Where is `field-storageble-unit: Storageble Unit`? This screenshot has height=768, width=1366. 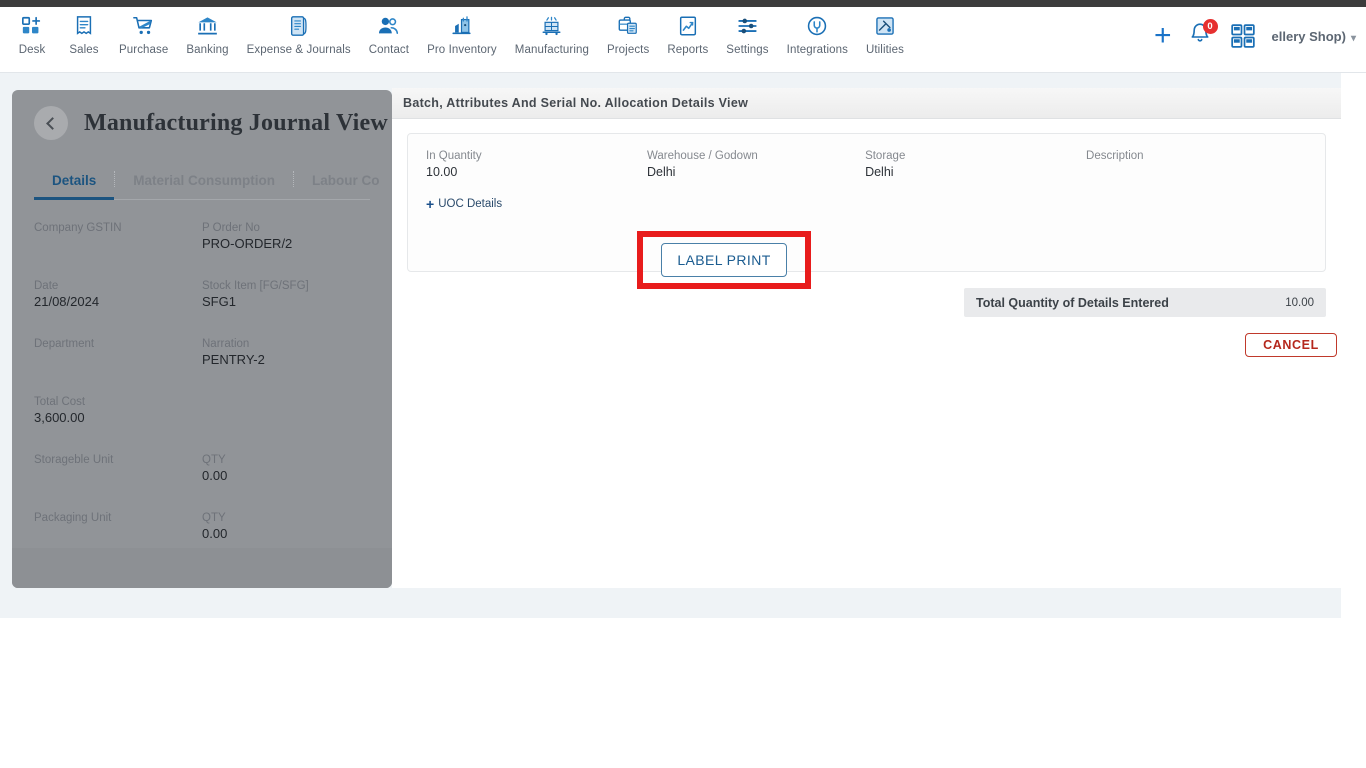
field-storageble-unit: Storageble Unit is located at coordinates (118, 478).